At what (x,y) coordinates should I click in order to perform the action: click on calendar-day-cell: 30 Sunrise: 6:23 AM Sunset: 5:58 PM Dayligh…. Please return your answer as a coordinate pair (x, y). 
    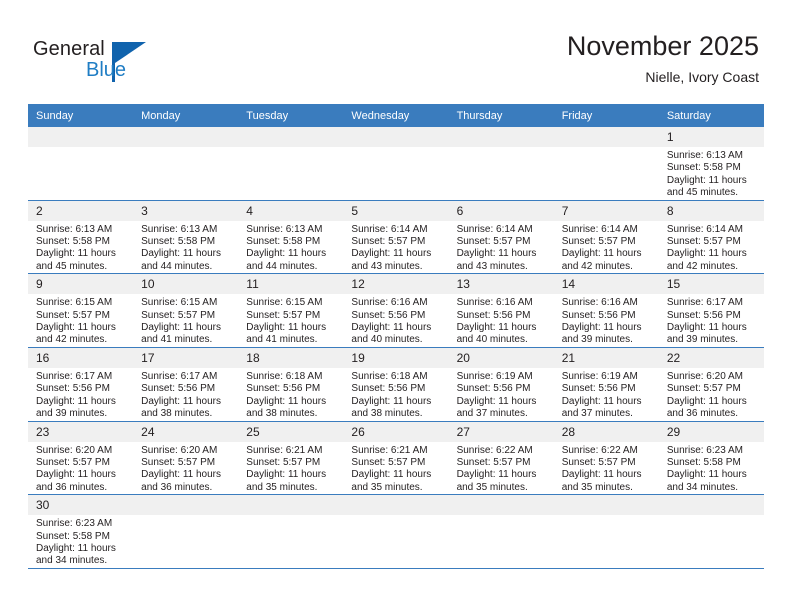
    Looking at the image, I should click on (81, 531).